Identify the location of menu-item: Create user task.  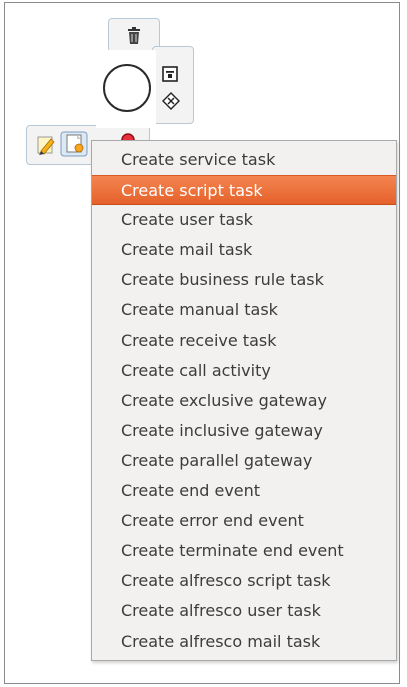
(244, 220).